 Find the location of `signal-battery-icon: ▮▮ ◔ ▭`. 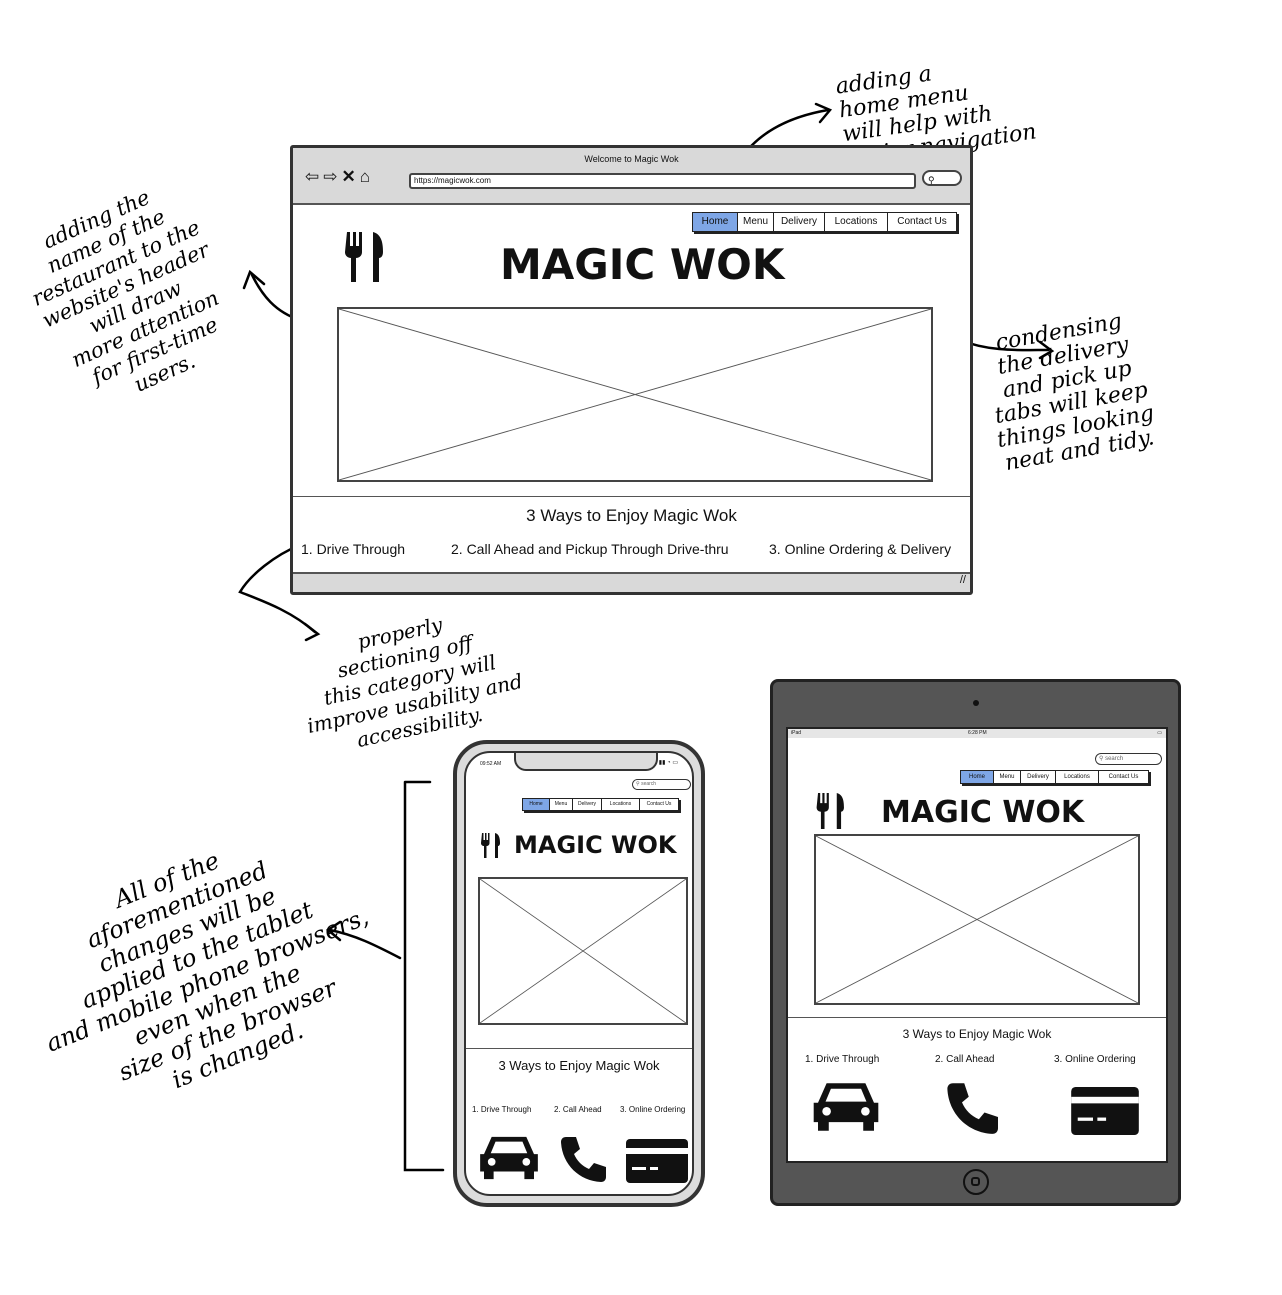

signal-battery-icon: ▮▮ ◔ ▭ is located at coordinates (668, 763).